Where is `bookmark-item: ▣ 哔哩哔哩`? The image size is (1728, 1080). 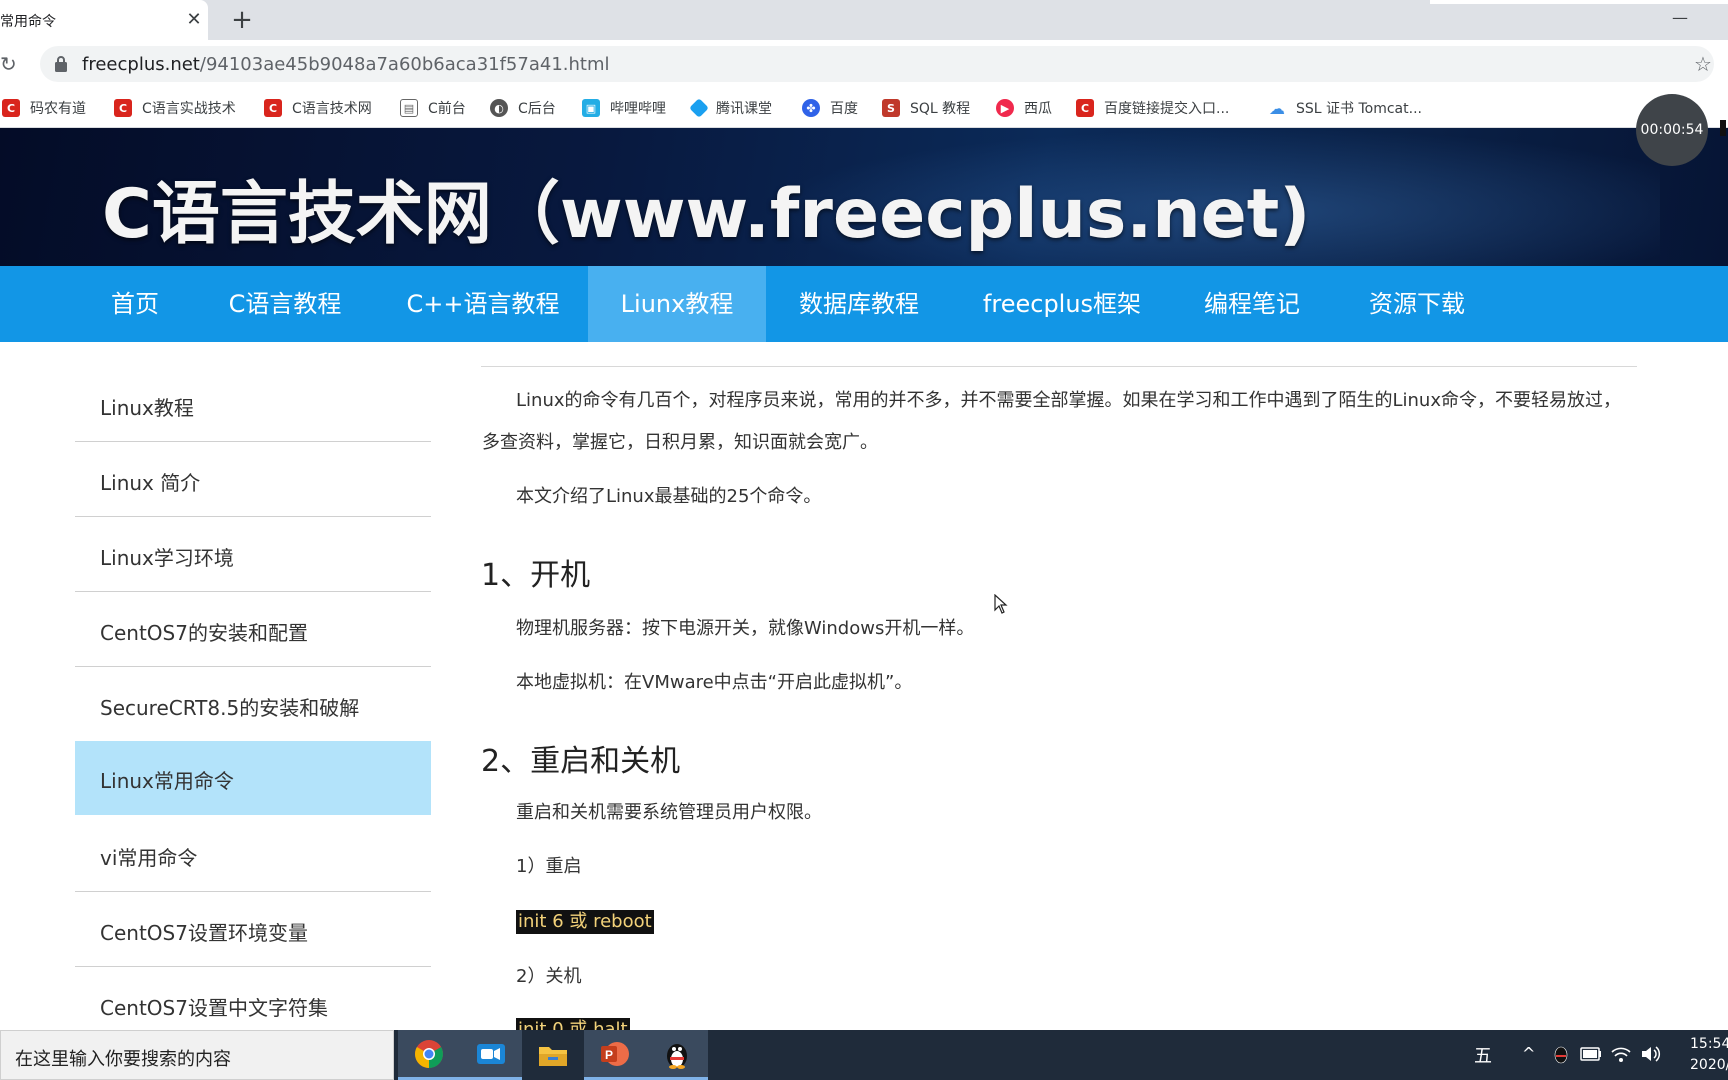
bookmark-item: ▣ 哔哩哔哩 is located at coordinates (624, 108).